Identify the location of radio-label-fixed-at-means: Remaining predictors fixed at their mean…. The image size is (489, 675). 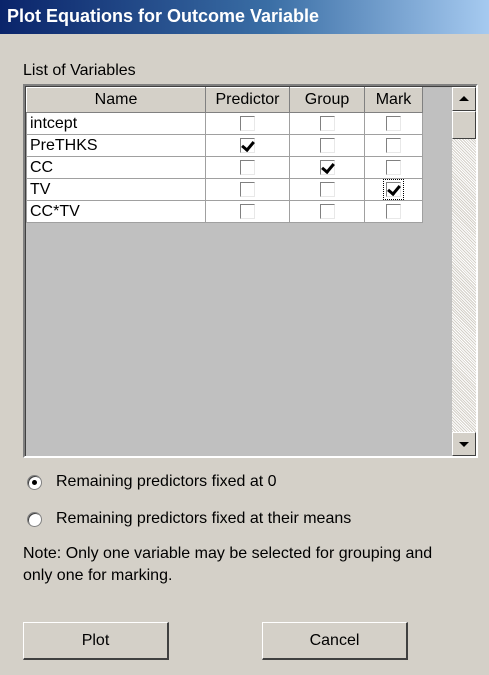
(204, 518).